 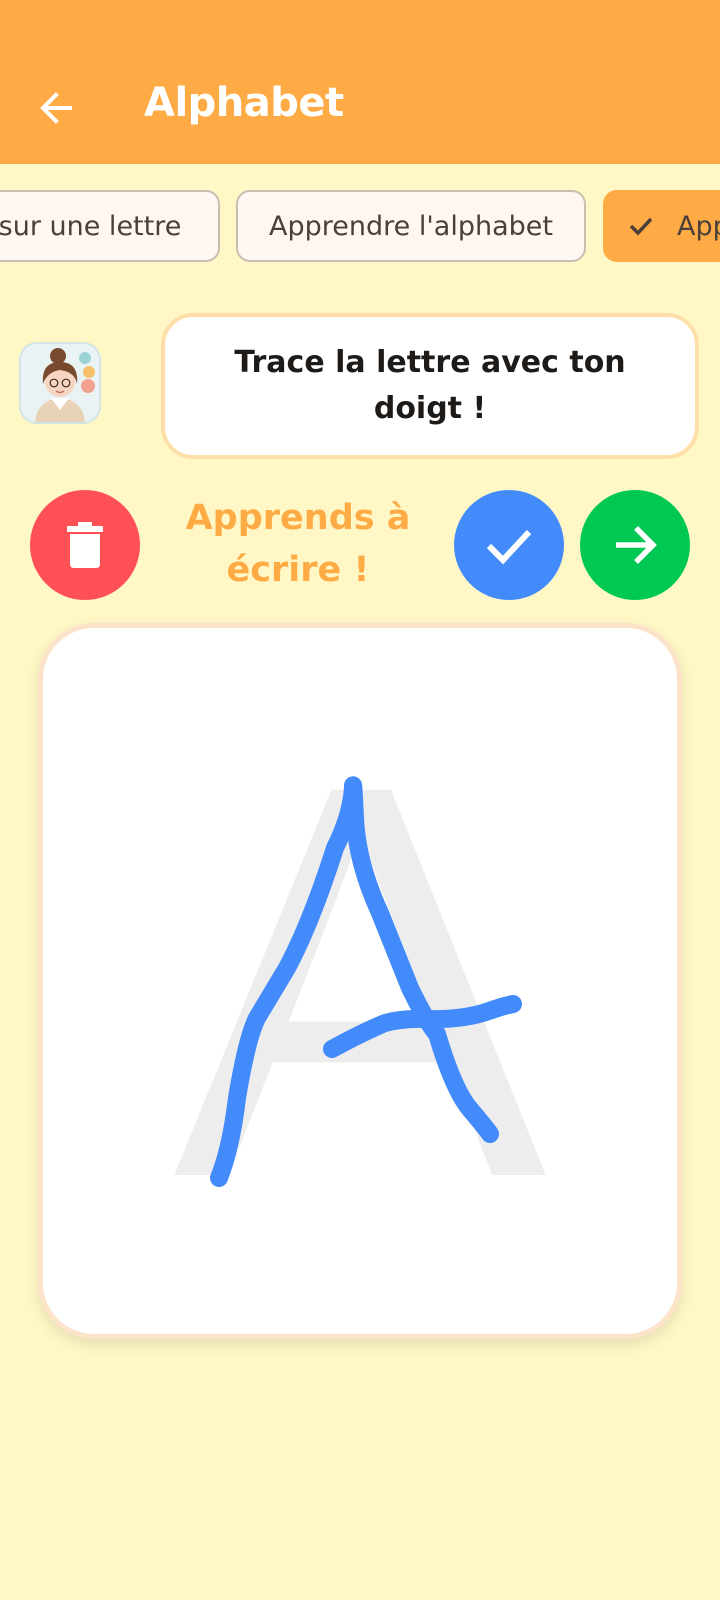 I want to click on page-title: Alphabet, so click(x=244, y=103).